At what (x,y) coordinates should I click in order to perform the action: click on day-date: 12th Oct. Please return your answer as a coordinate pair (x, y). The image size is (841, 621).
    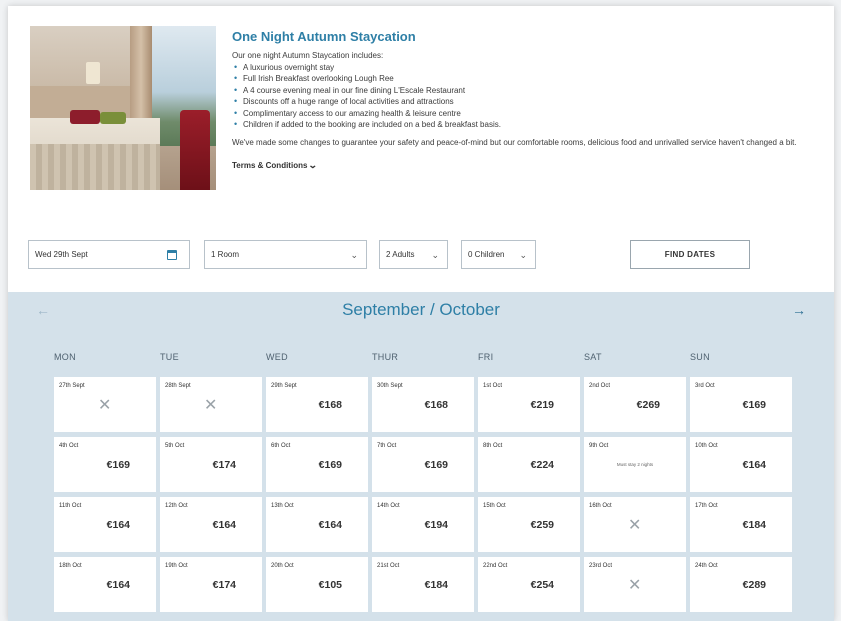
    Looking at the image, I should click on (176, 506).